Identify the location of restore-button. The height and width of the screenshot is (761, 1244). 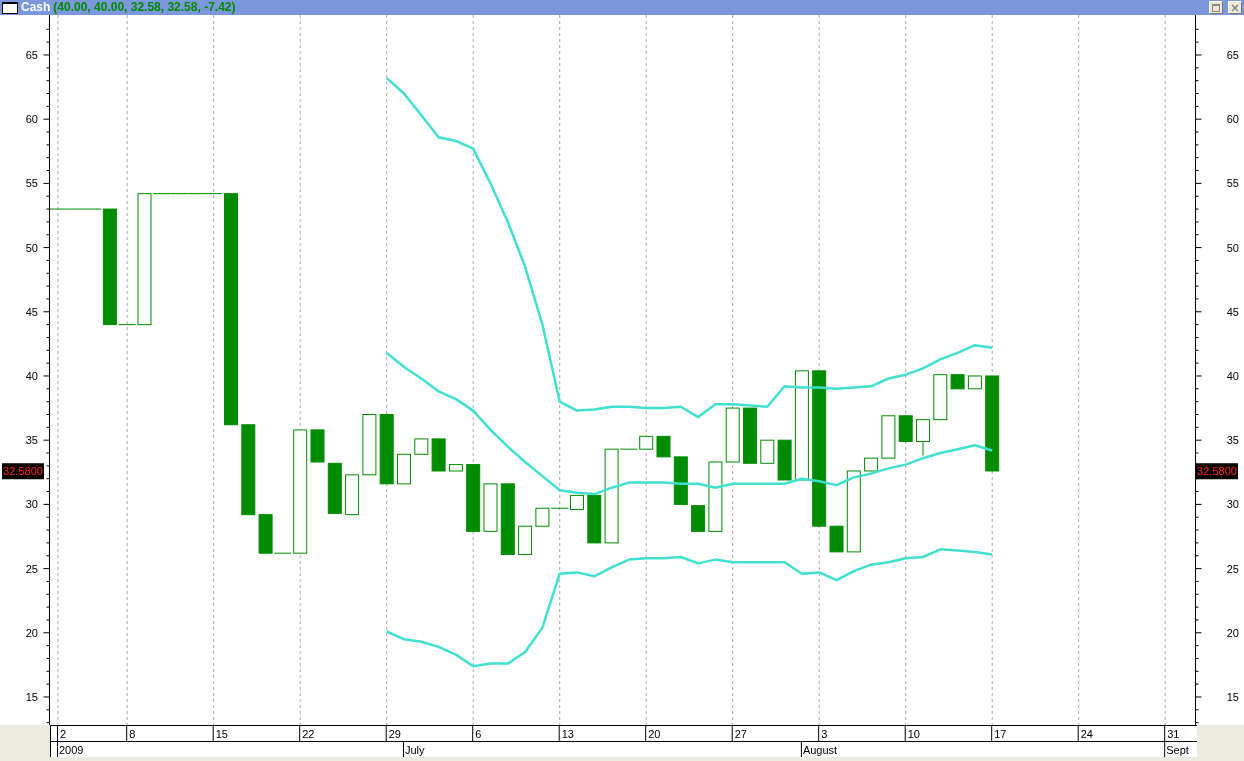
(1216, 7).